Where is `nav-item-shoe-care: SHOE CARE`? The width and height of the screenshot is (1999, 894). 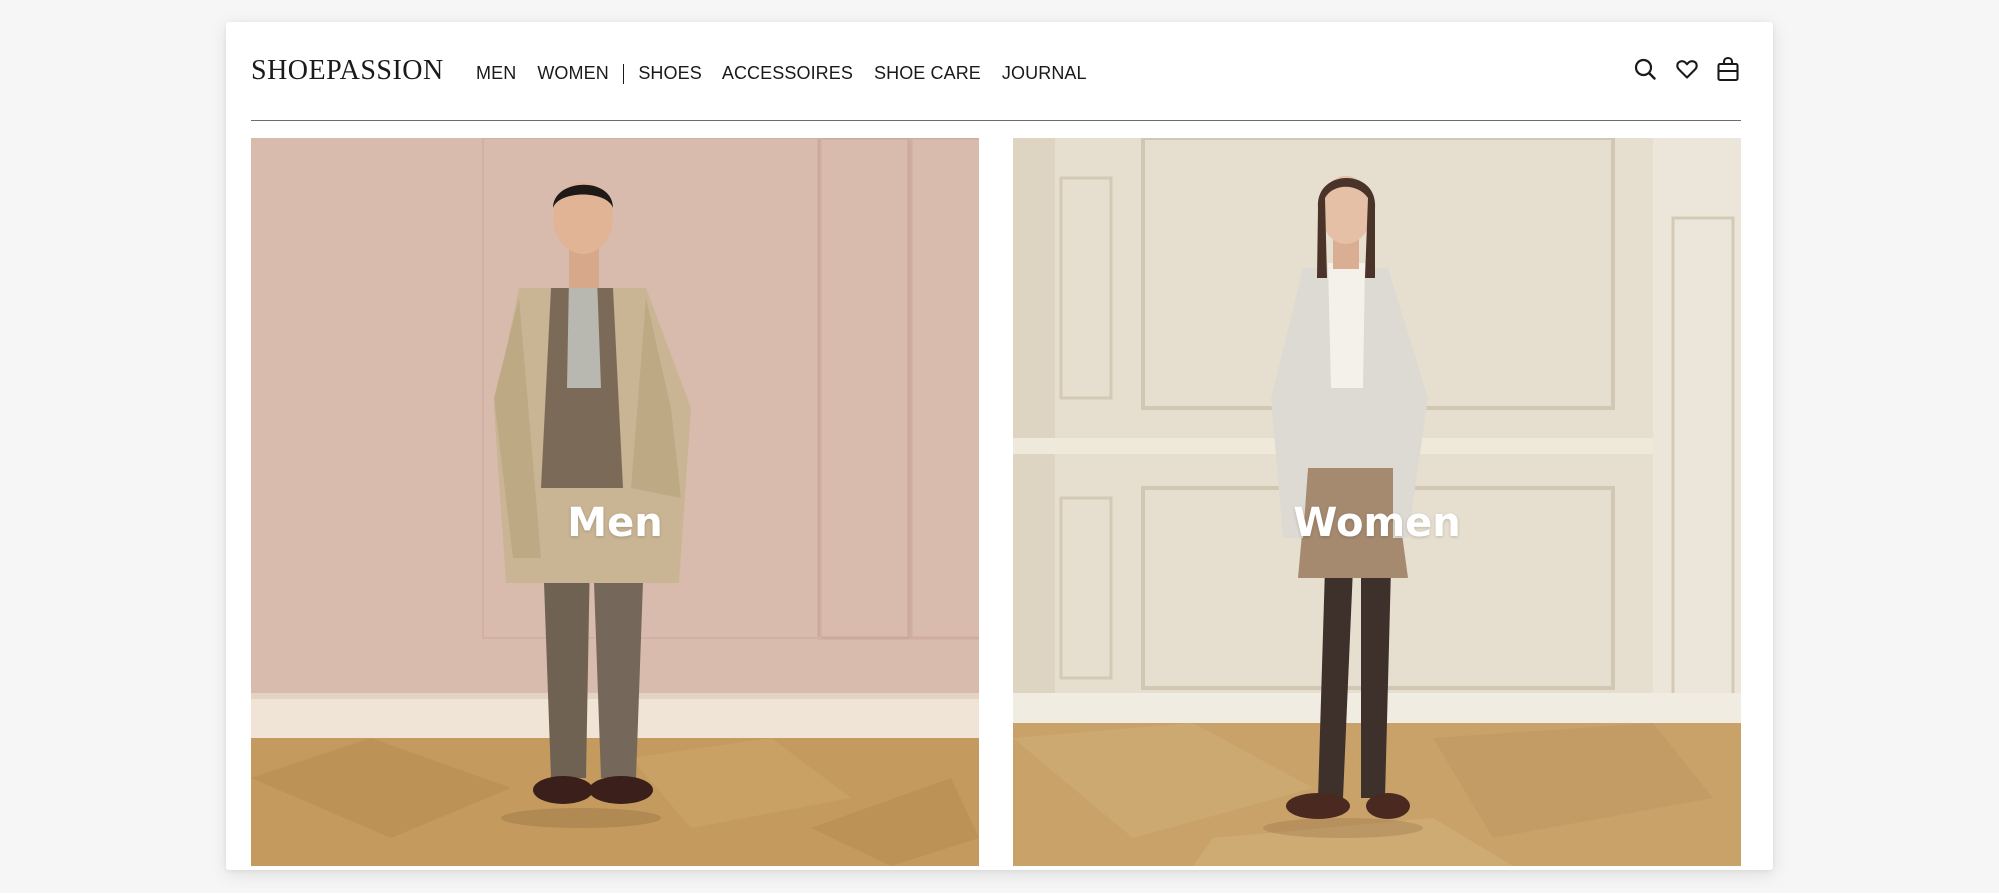 nav-item-shoe-care: SHOE CARE is located at coordinates (927, 73).